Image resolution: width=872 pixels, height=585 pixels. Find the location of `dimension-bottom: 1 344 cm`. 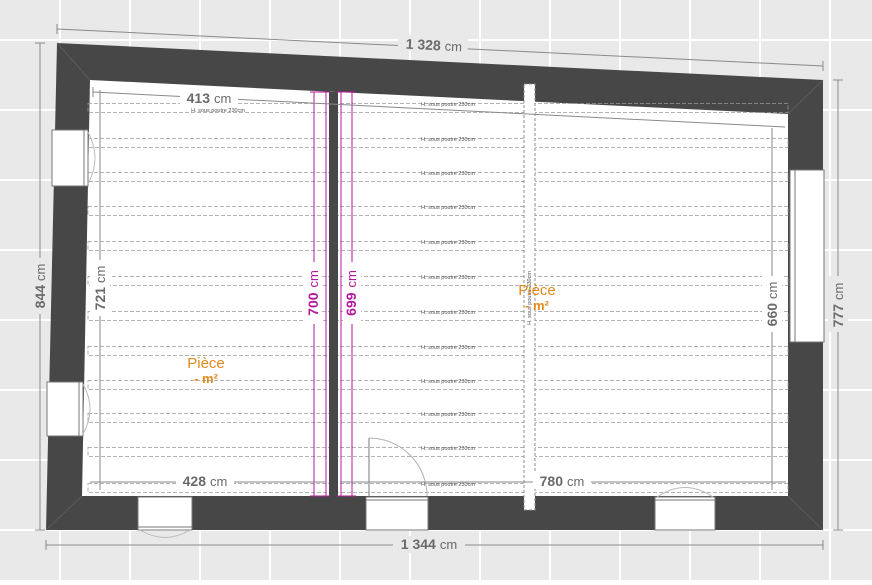

dimension-bottom: 1 344 cm is located at coordinates (429, 544).